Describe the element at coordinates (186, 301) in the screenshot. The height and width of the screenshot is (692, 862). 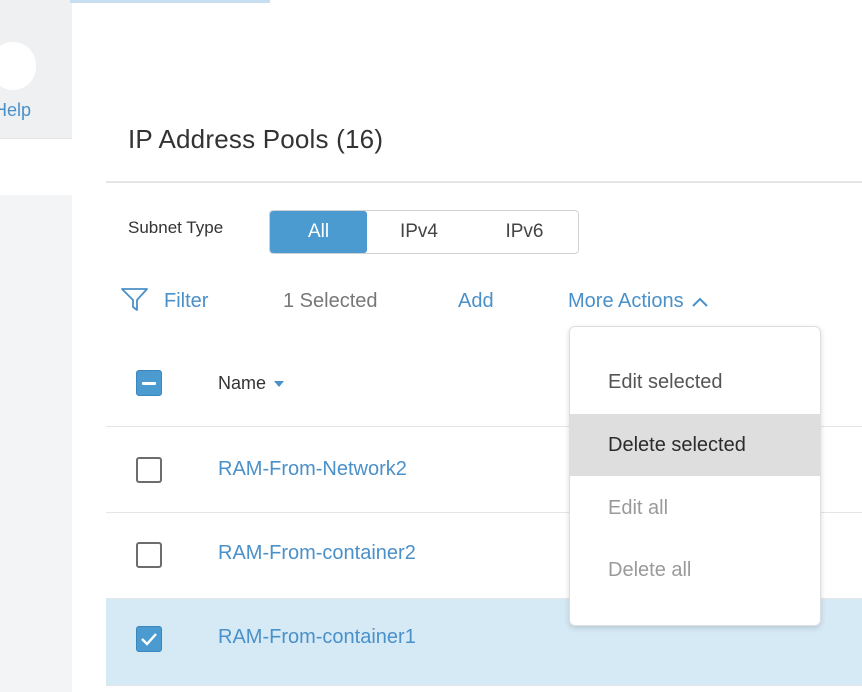
I see `filter-button: Filter` at that location.